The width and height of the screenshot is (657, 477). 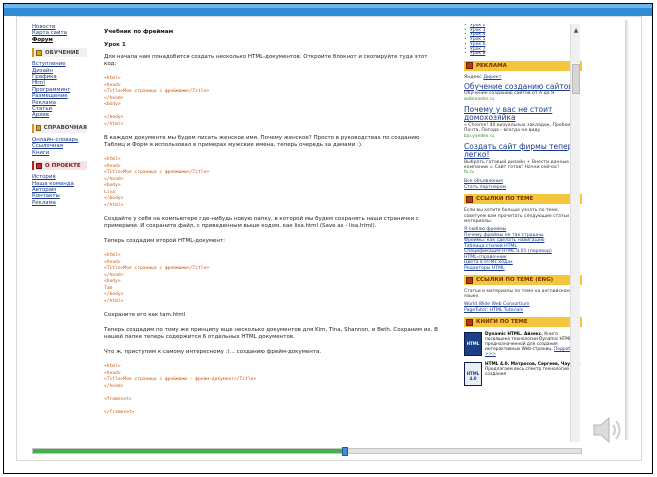 I want to click on links-header: ССЫЛКИ ПО ТЕМЕ, so click(x=523, y=199).